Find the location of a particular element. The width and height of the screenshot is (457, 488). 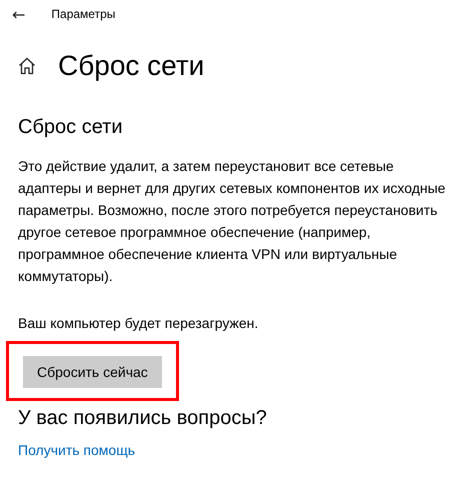

reset-button: Сбросить сейчас is located at coordinates (92, 372).